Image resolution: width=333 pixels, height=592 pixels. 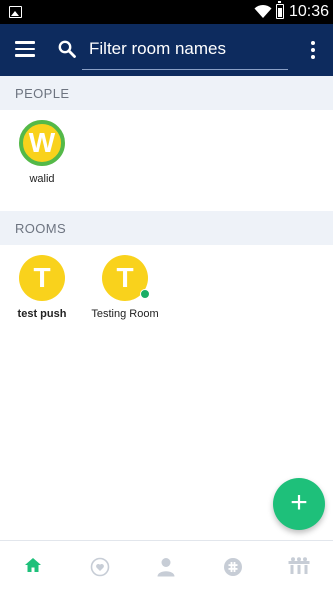 I want to click on room-tile-testing-room: T Testing Room, so click(x=125, y=287).